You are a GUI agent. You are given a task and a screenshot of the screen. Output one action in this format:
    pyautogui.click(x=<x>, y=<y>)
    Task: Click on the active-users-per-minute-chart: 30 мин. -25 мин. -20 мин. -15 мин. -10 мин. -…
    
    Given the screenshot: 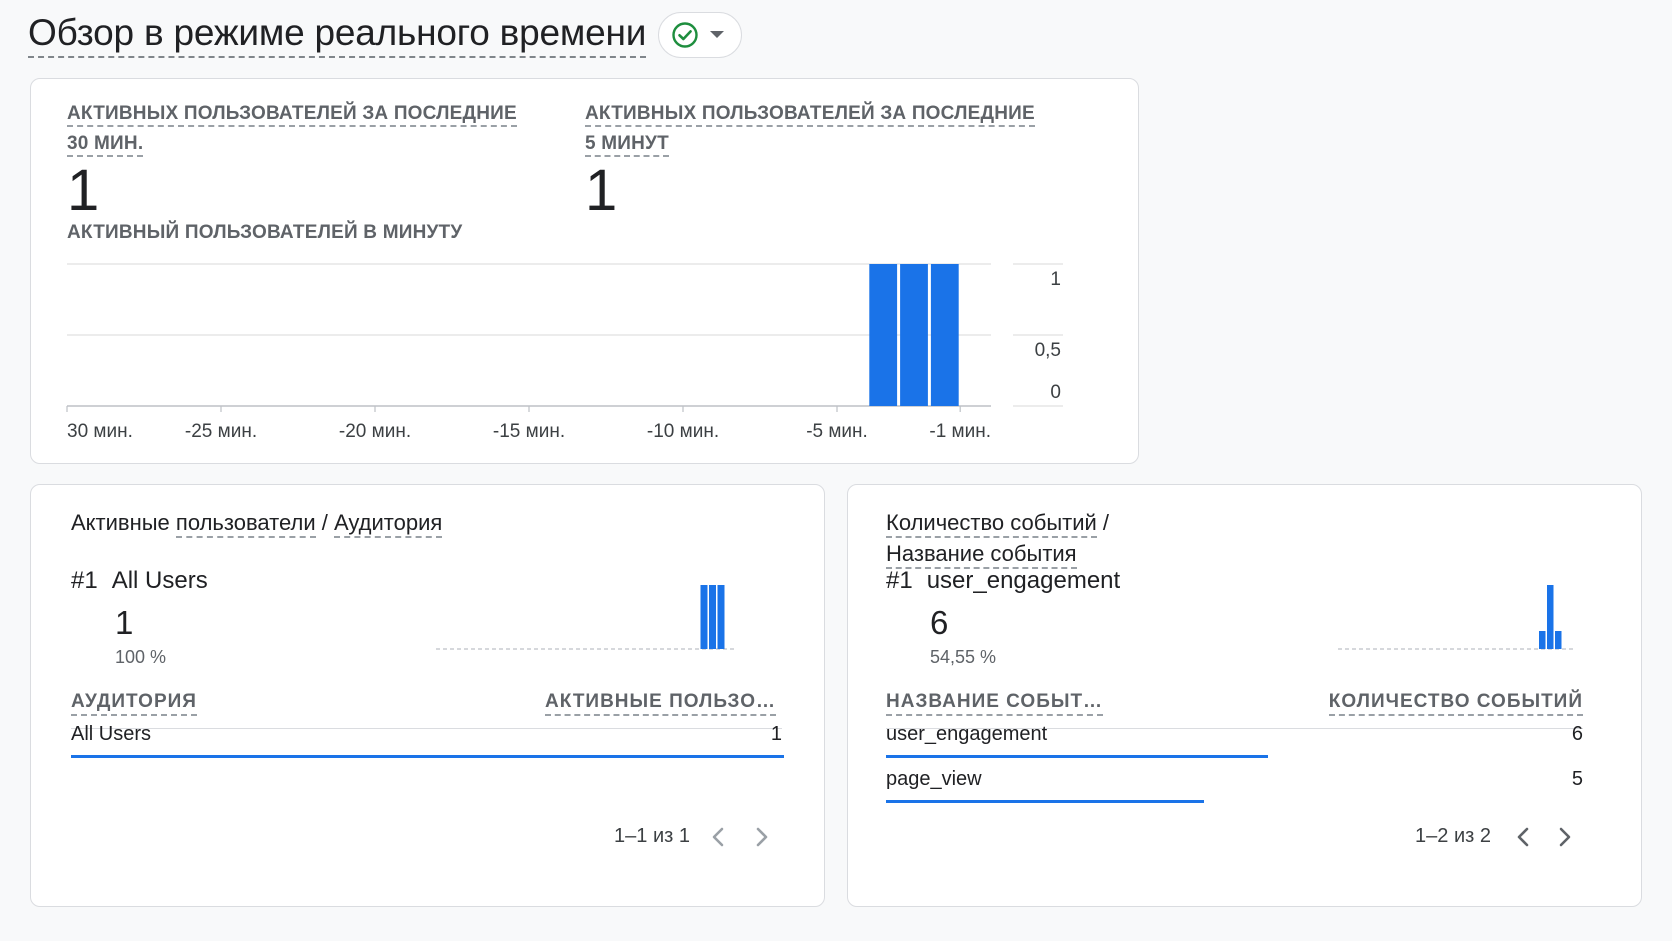 What is the action you would take?
    pyautogui.click(x=564, y=352)
    